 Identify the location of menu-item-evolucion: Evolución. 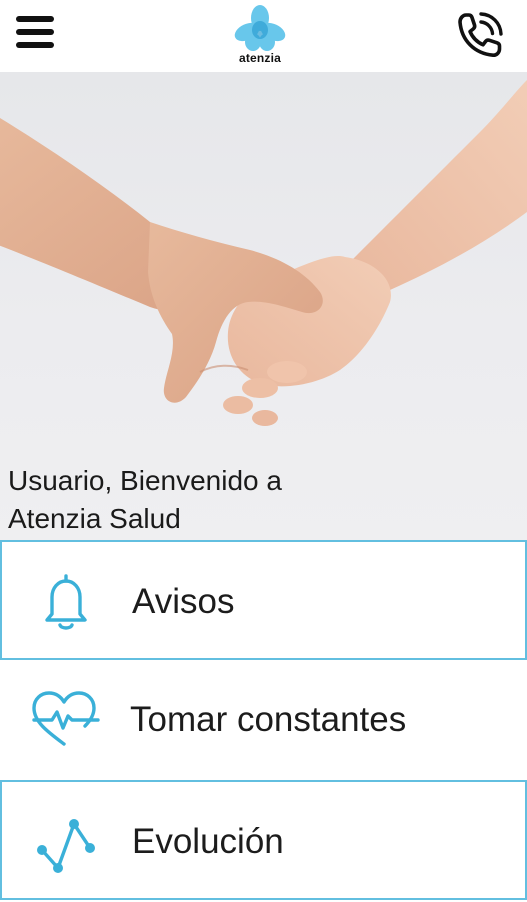
(263, 840).